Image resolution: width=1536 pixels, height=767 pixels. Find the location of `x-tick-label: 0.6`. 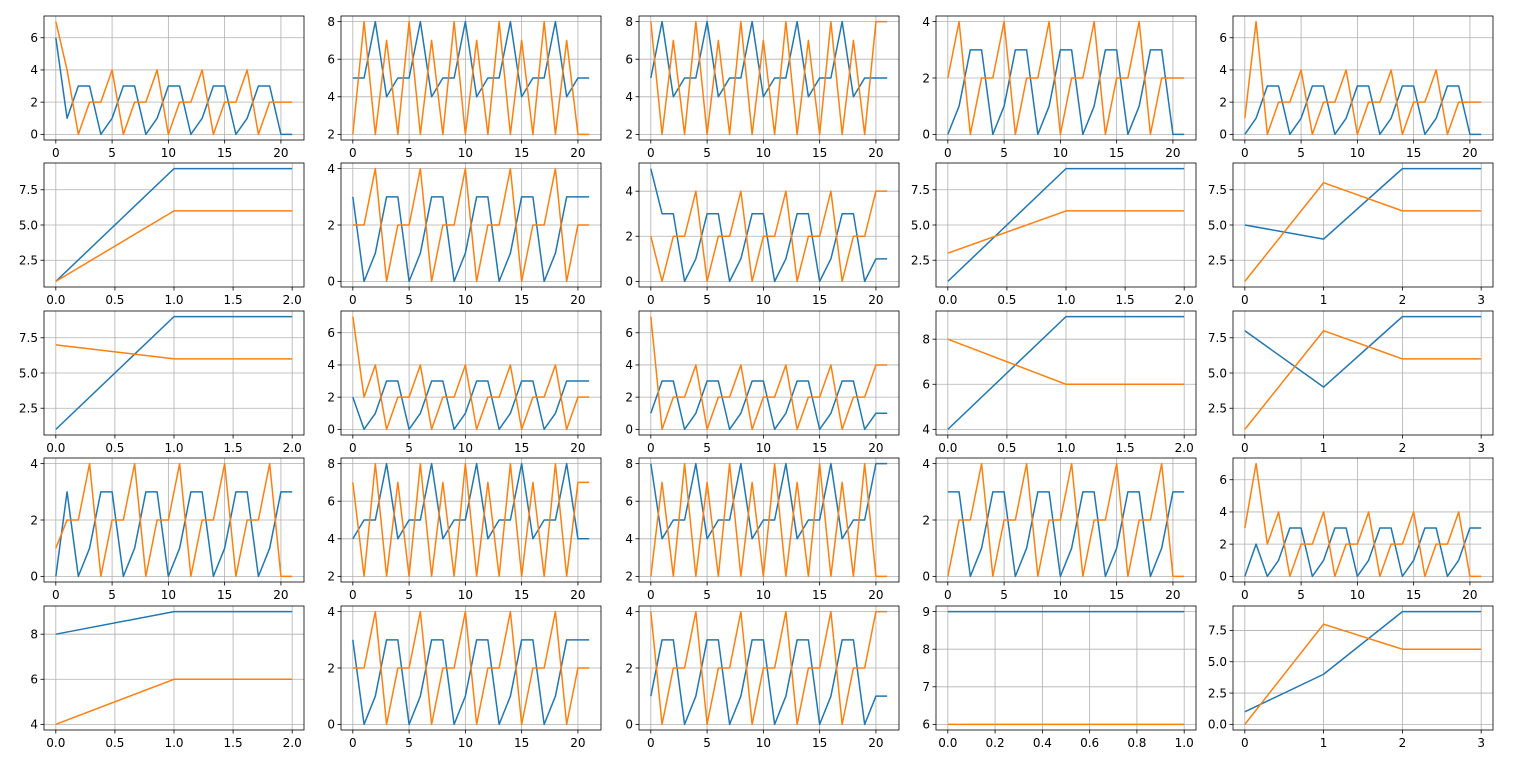

x-tick-label: 0.6 is located at coordinates (1089, 743).